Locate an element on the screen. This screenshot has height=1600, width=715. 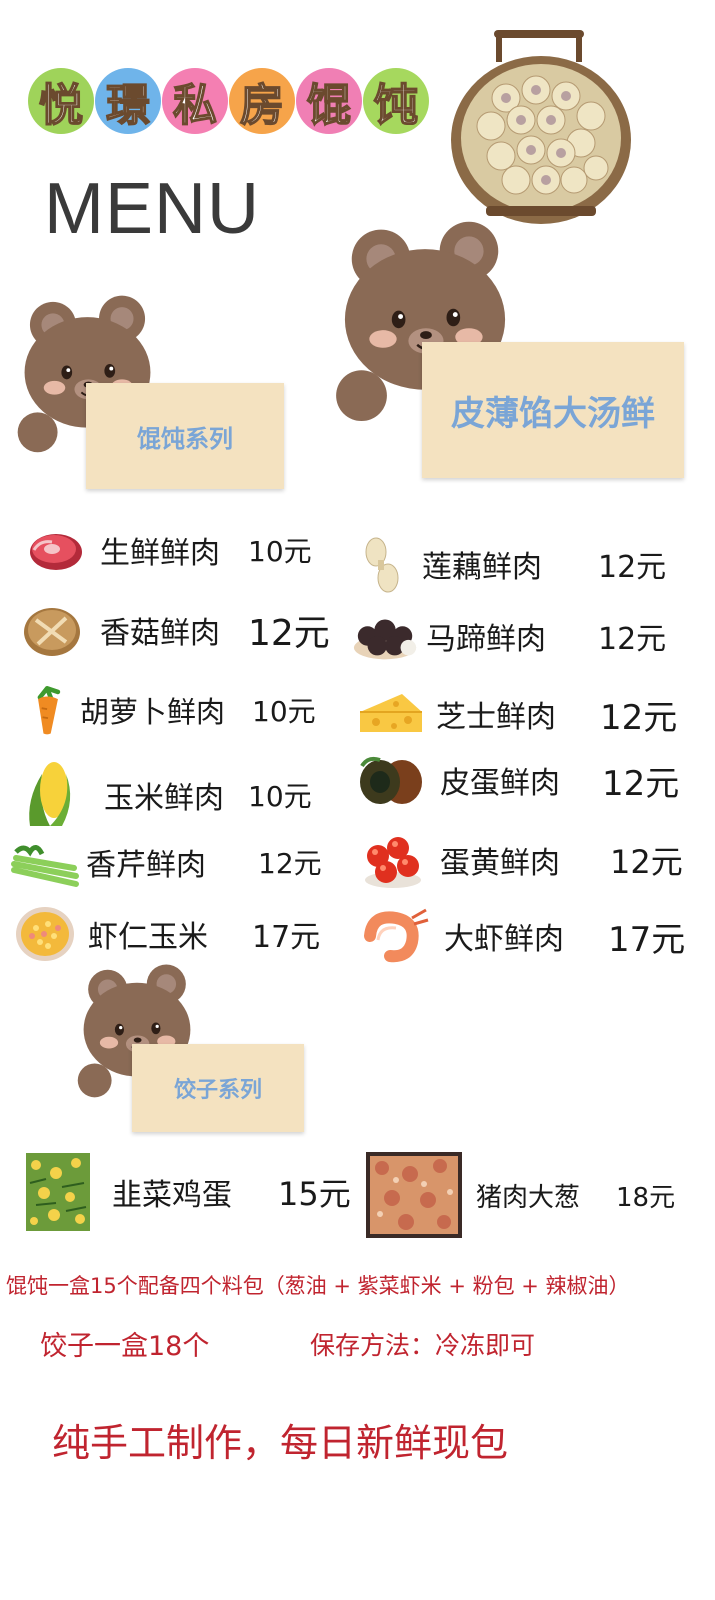
corn-icon is located at coordinates (50, 794).